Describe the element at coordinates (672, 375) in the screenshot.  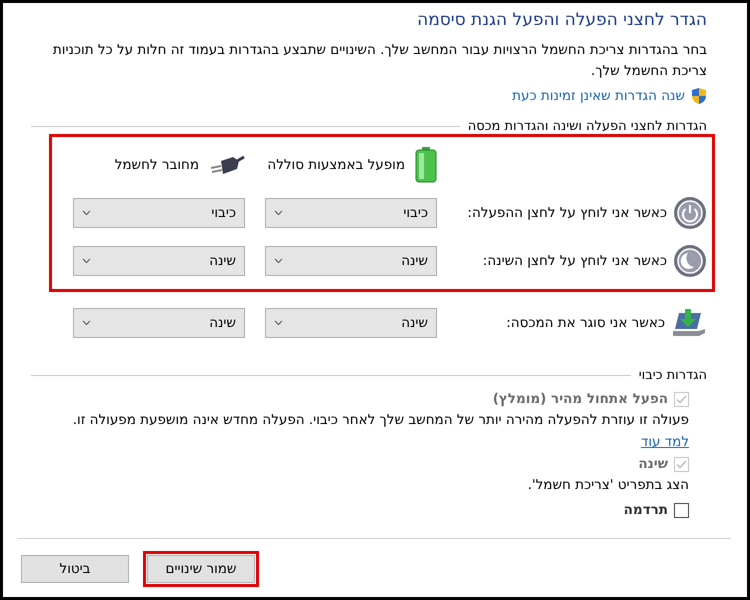
I see `section-heading: הגדרות כיבוי` at that location.